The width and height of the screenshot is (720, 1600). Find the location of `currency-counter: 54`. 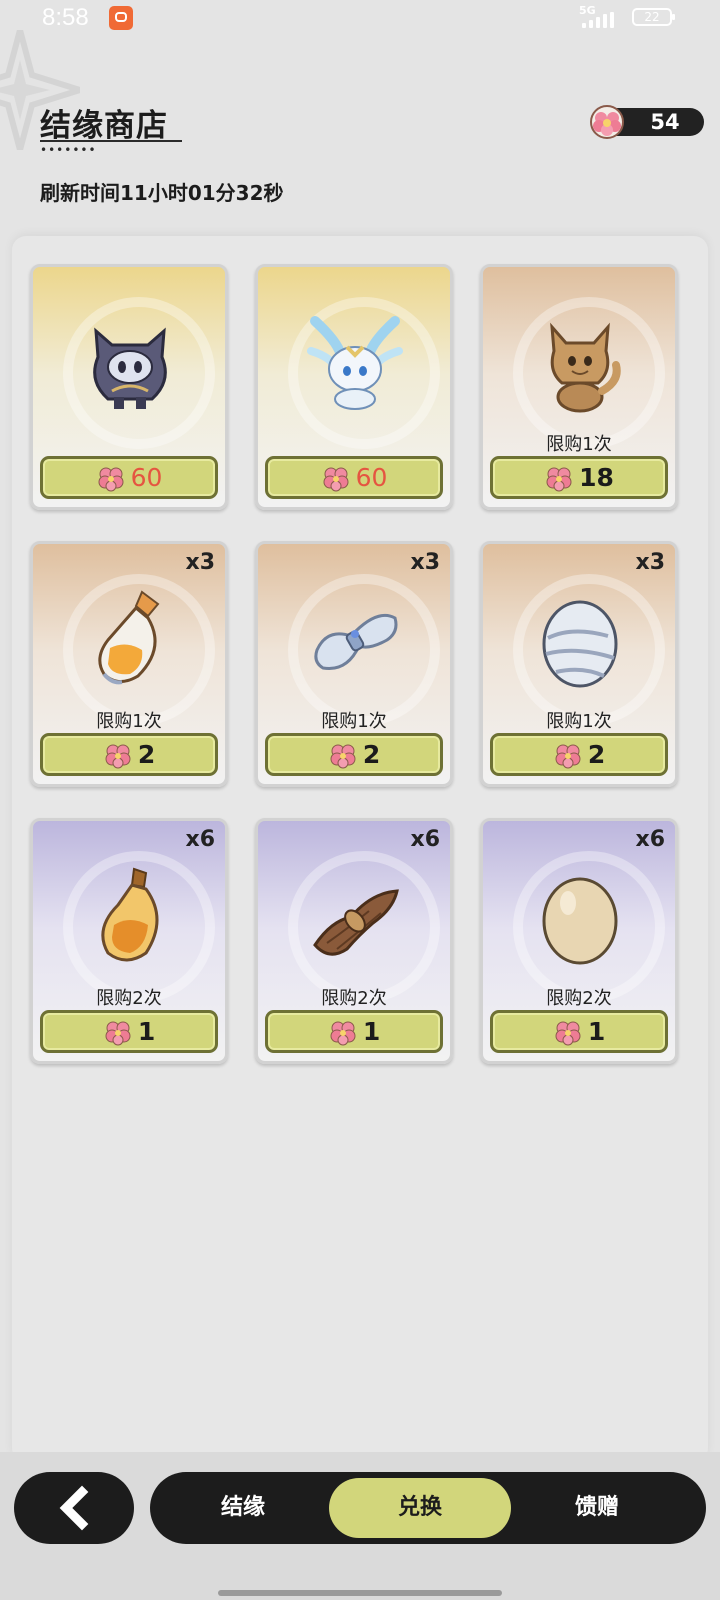

currency-counter: 54 is located at coordinates (647, 122).